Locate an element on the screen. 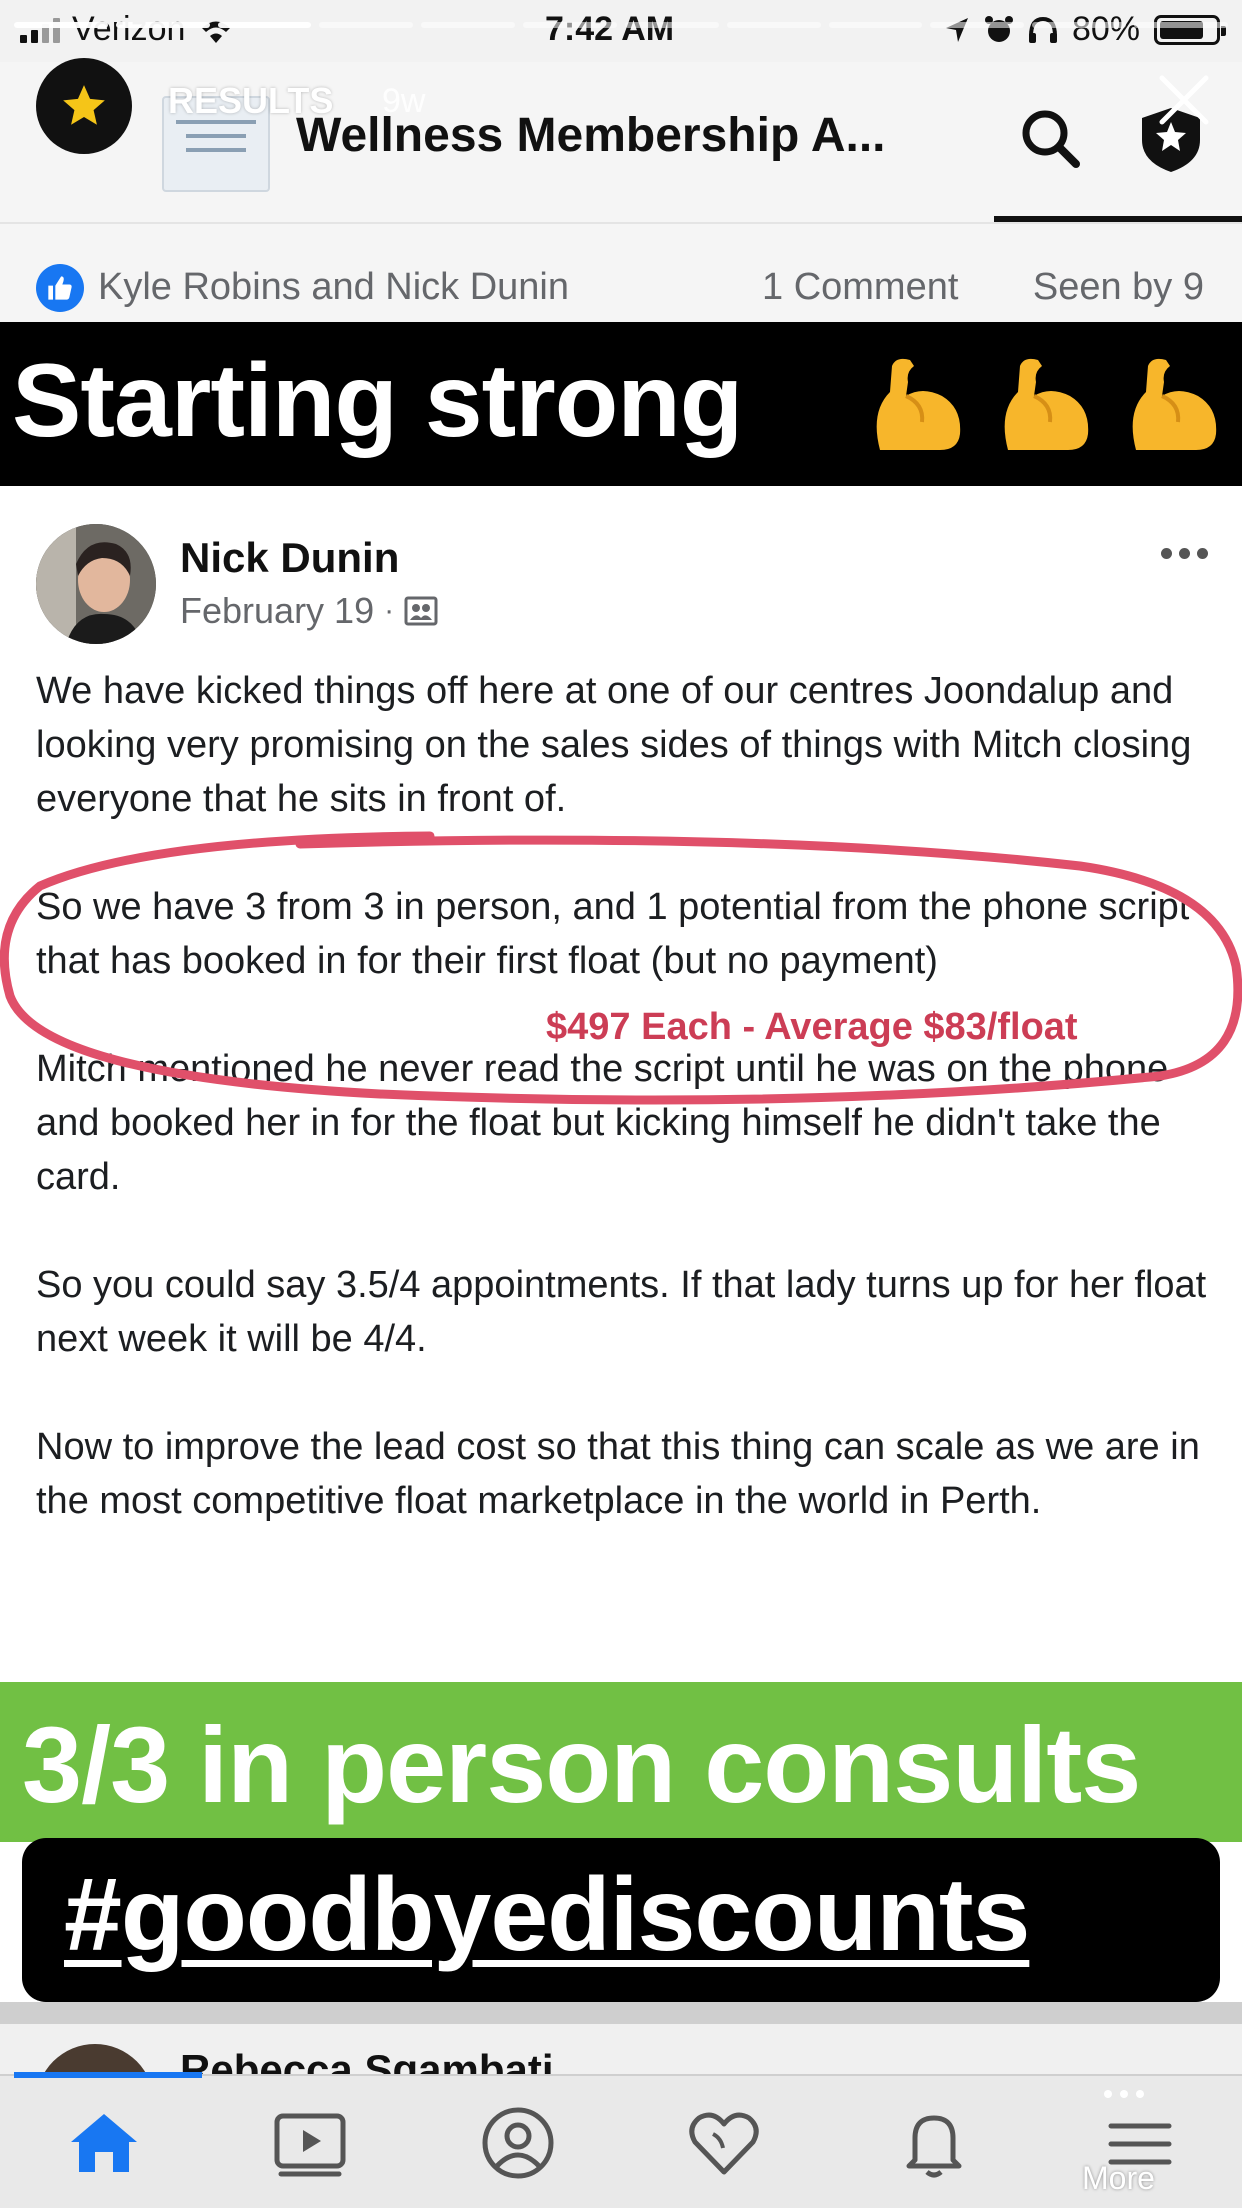 The height and width of the screenshot is (2208, 1242). bicep-emojis is located at coordinates (1043, 405).